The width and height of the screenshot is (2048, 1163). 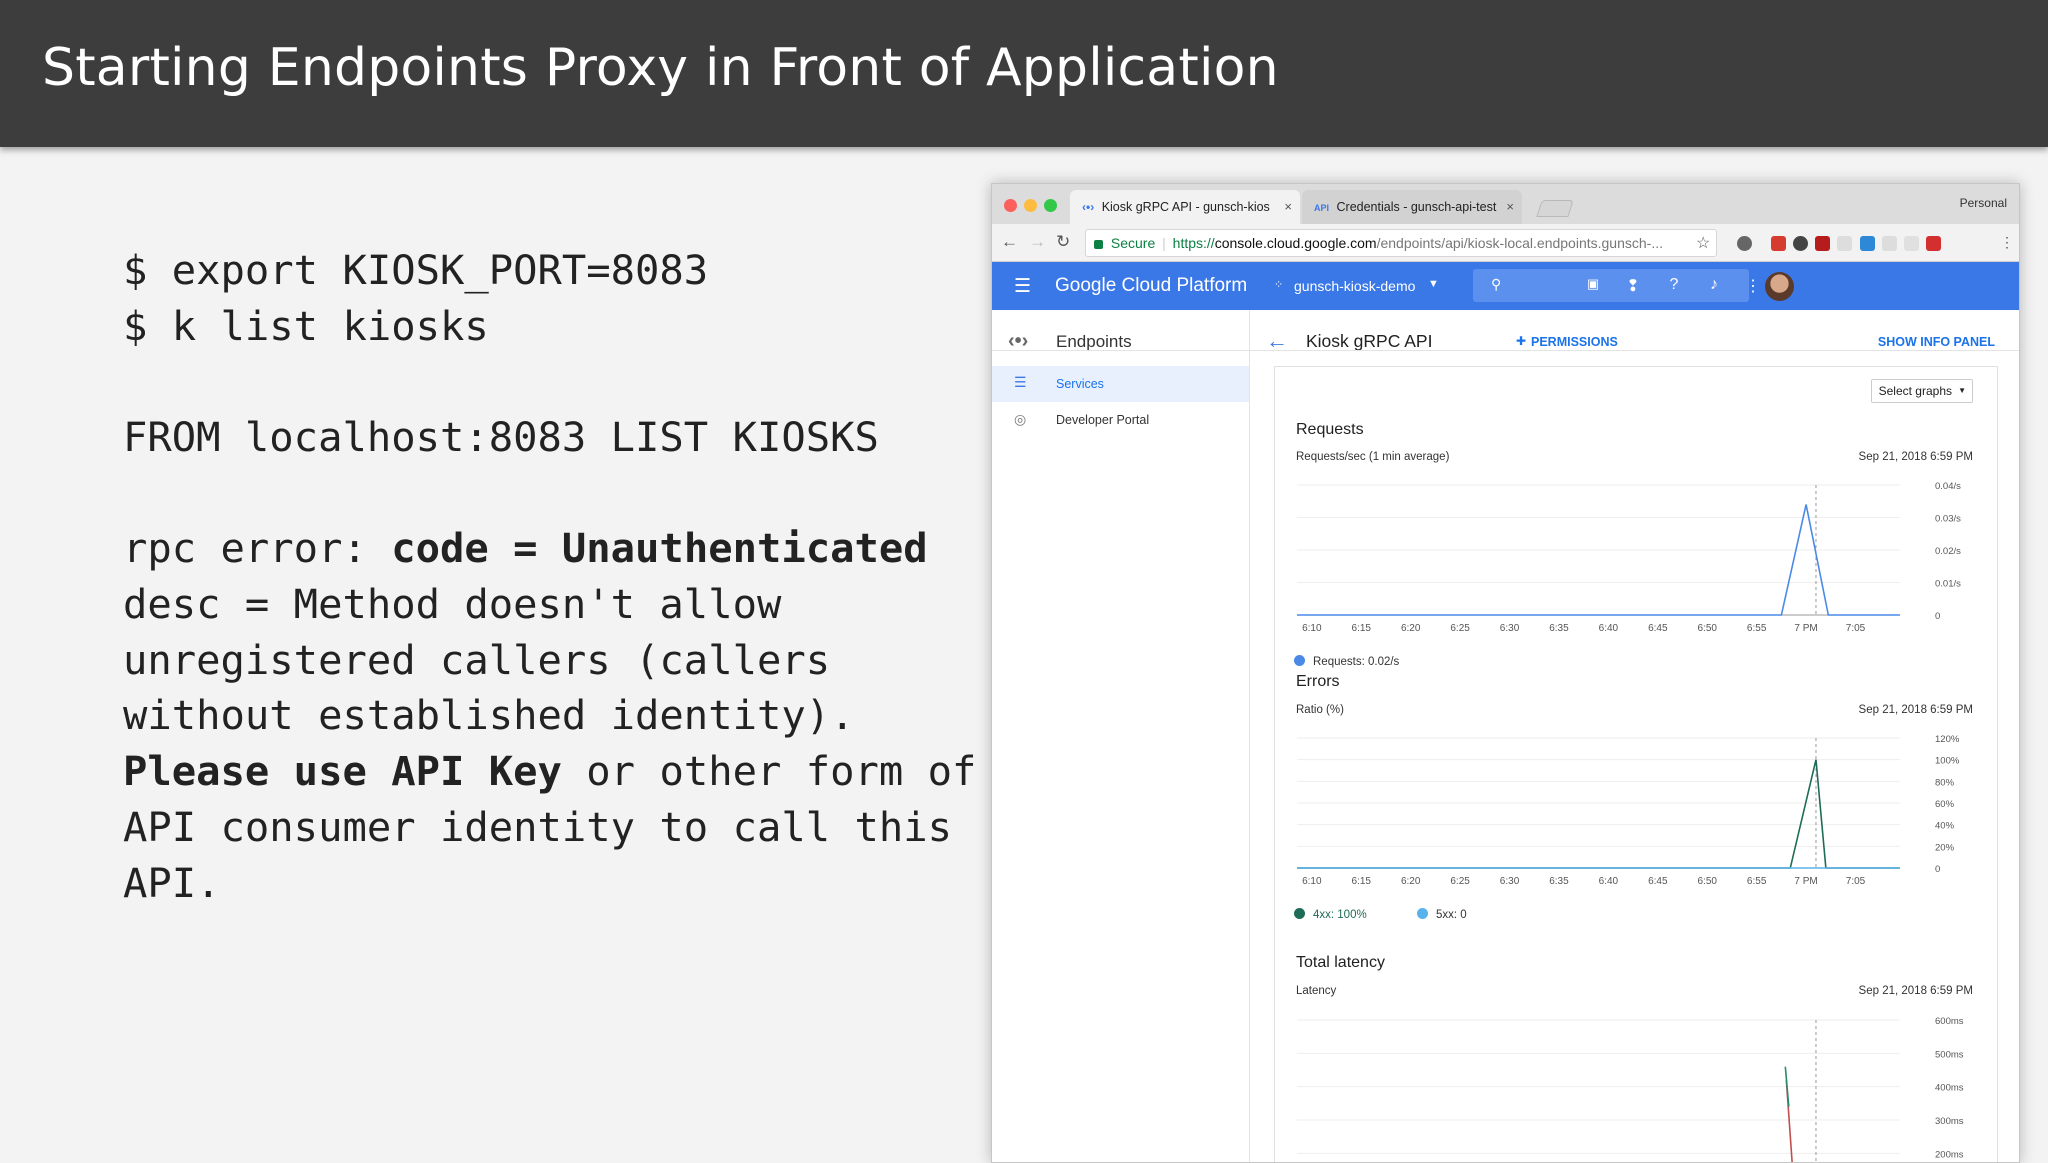 What do you see at coordinates (1598, 560) in the screenshot?
I see `series-line` at bounding box center [1598, 560].